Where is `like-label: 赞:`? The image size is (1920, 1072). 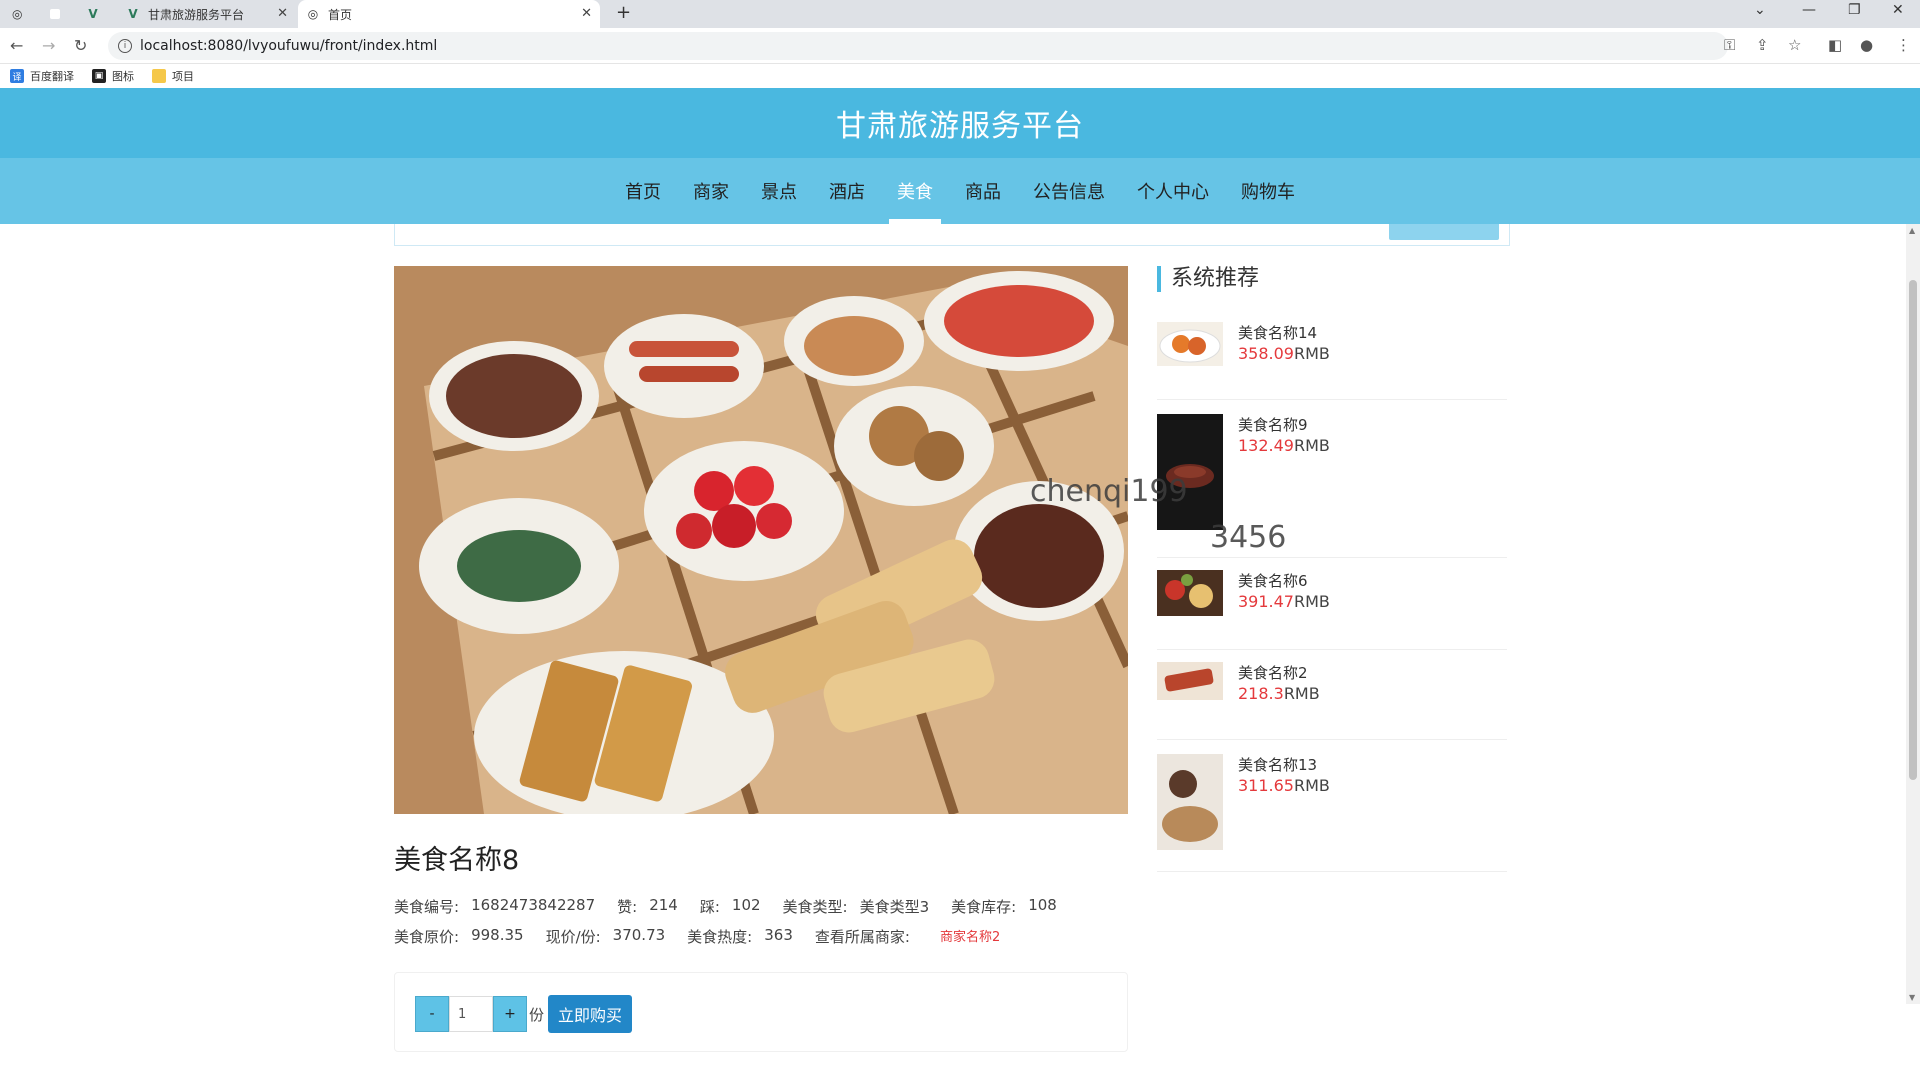
like-label: 赞: is located at coordinates (627, 907).